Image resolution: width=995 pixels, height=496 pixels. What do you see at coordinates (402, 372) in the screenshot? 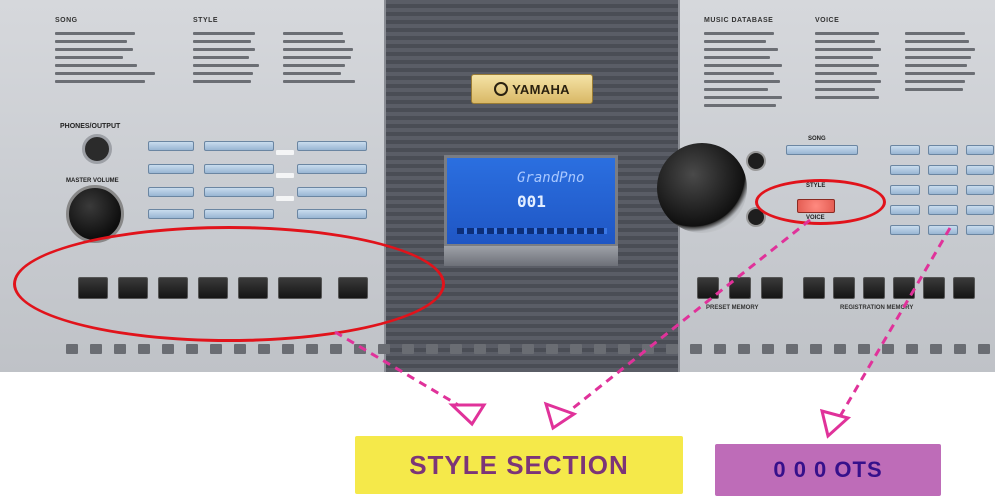
I see `arrow-style-section` at bounding box center [402, 372].